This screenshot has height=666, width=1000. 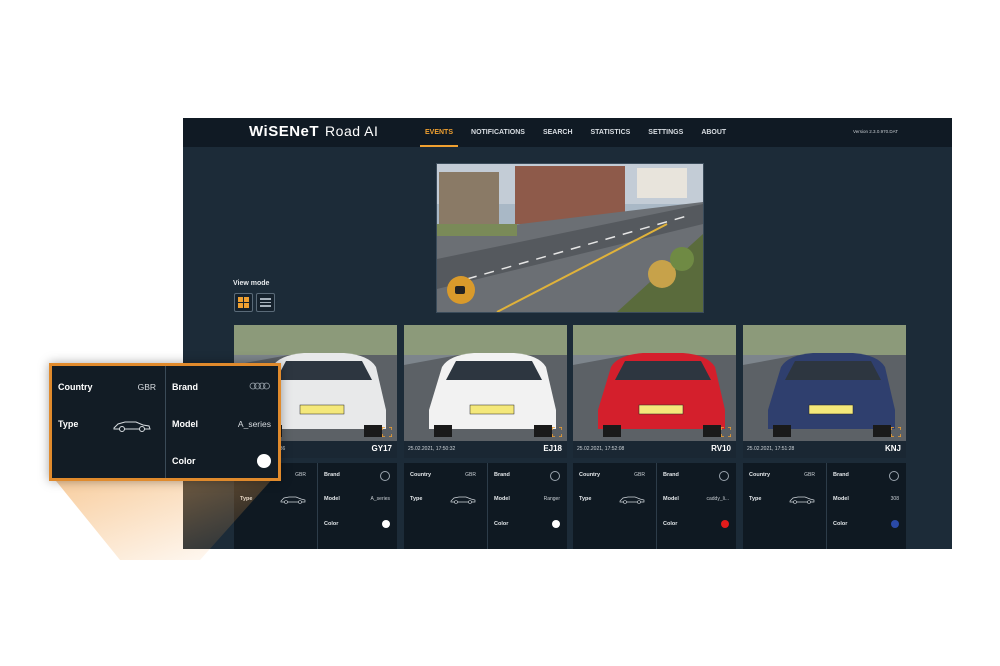 What do you see at coordinates (259, 386) in the screenshot?
I see `audi-icon` at bounding box center [259, 386].